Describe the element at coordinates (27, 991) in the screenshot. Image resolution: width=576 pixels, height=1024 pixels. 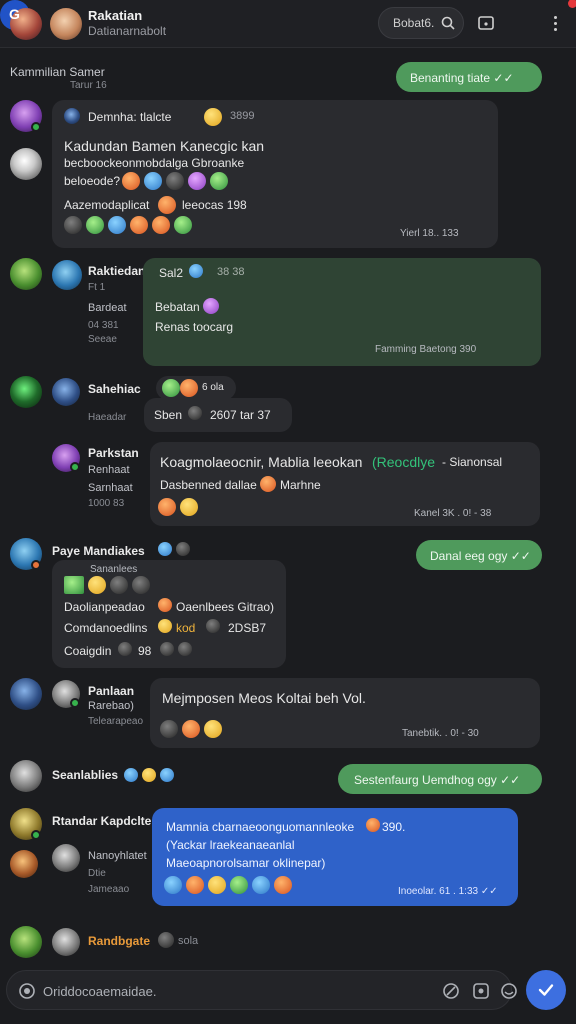
I see `attach-icon` at that location.